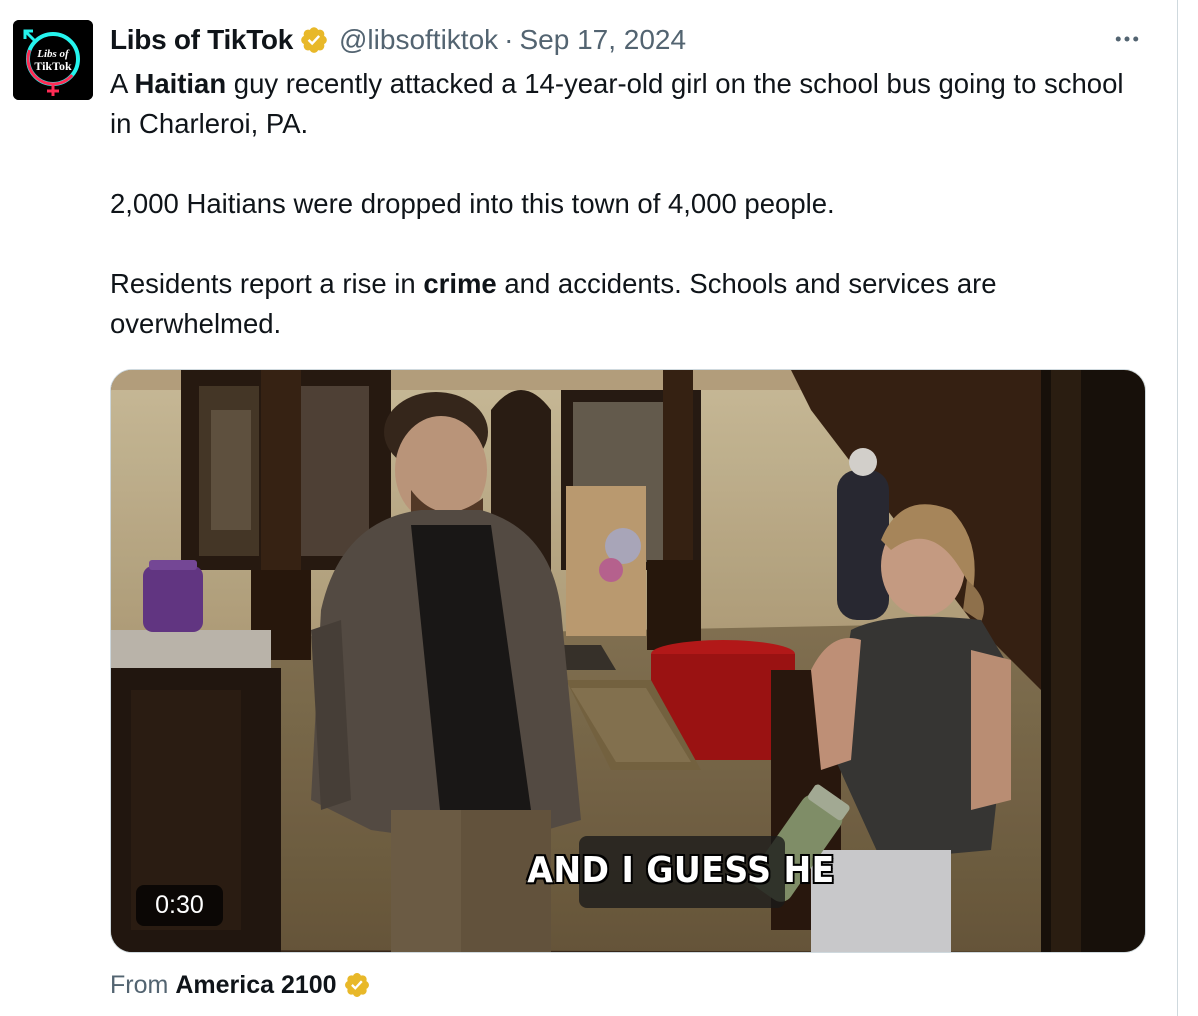 The image size is (1198, 1016). Describe the element at coordinates (1127, 39) in the screenshot. I see `more-horizontal-icon` at that location.